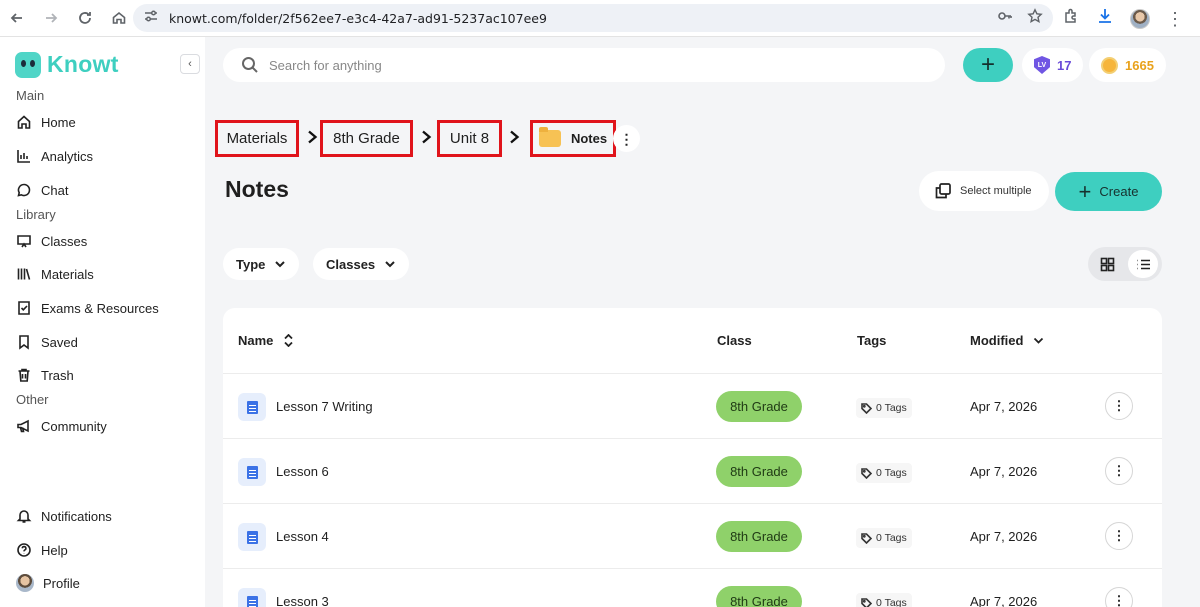 The image size is (1200, 607). I want to click on column-header-modified: Modified, so click(1007, 340).